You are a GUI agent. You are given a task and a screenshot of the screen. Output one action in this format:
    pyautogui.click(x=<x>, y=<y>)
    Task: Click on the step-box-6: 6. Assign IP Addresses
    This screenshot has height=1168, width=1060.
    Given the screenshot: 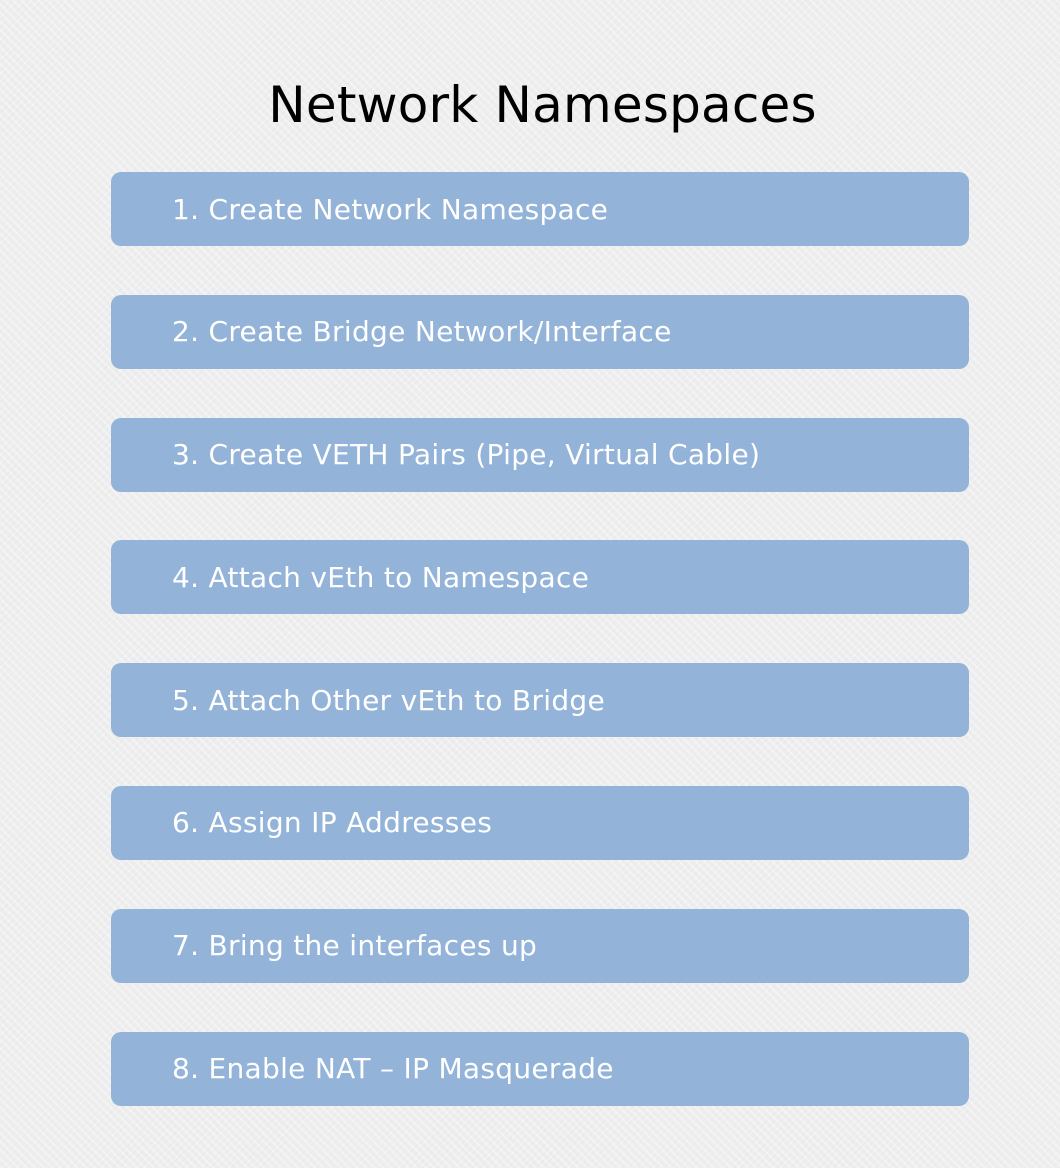 What is the action you would take?
    pyautogui.click(x=540, y=822)
    